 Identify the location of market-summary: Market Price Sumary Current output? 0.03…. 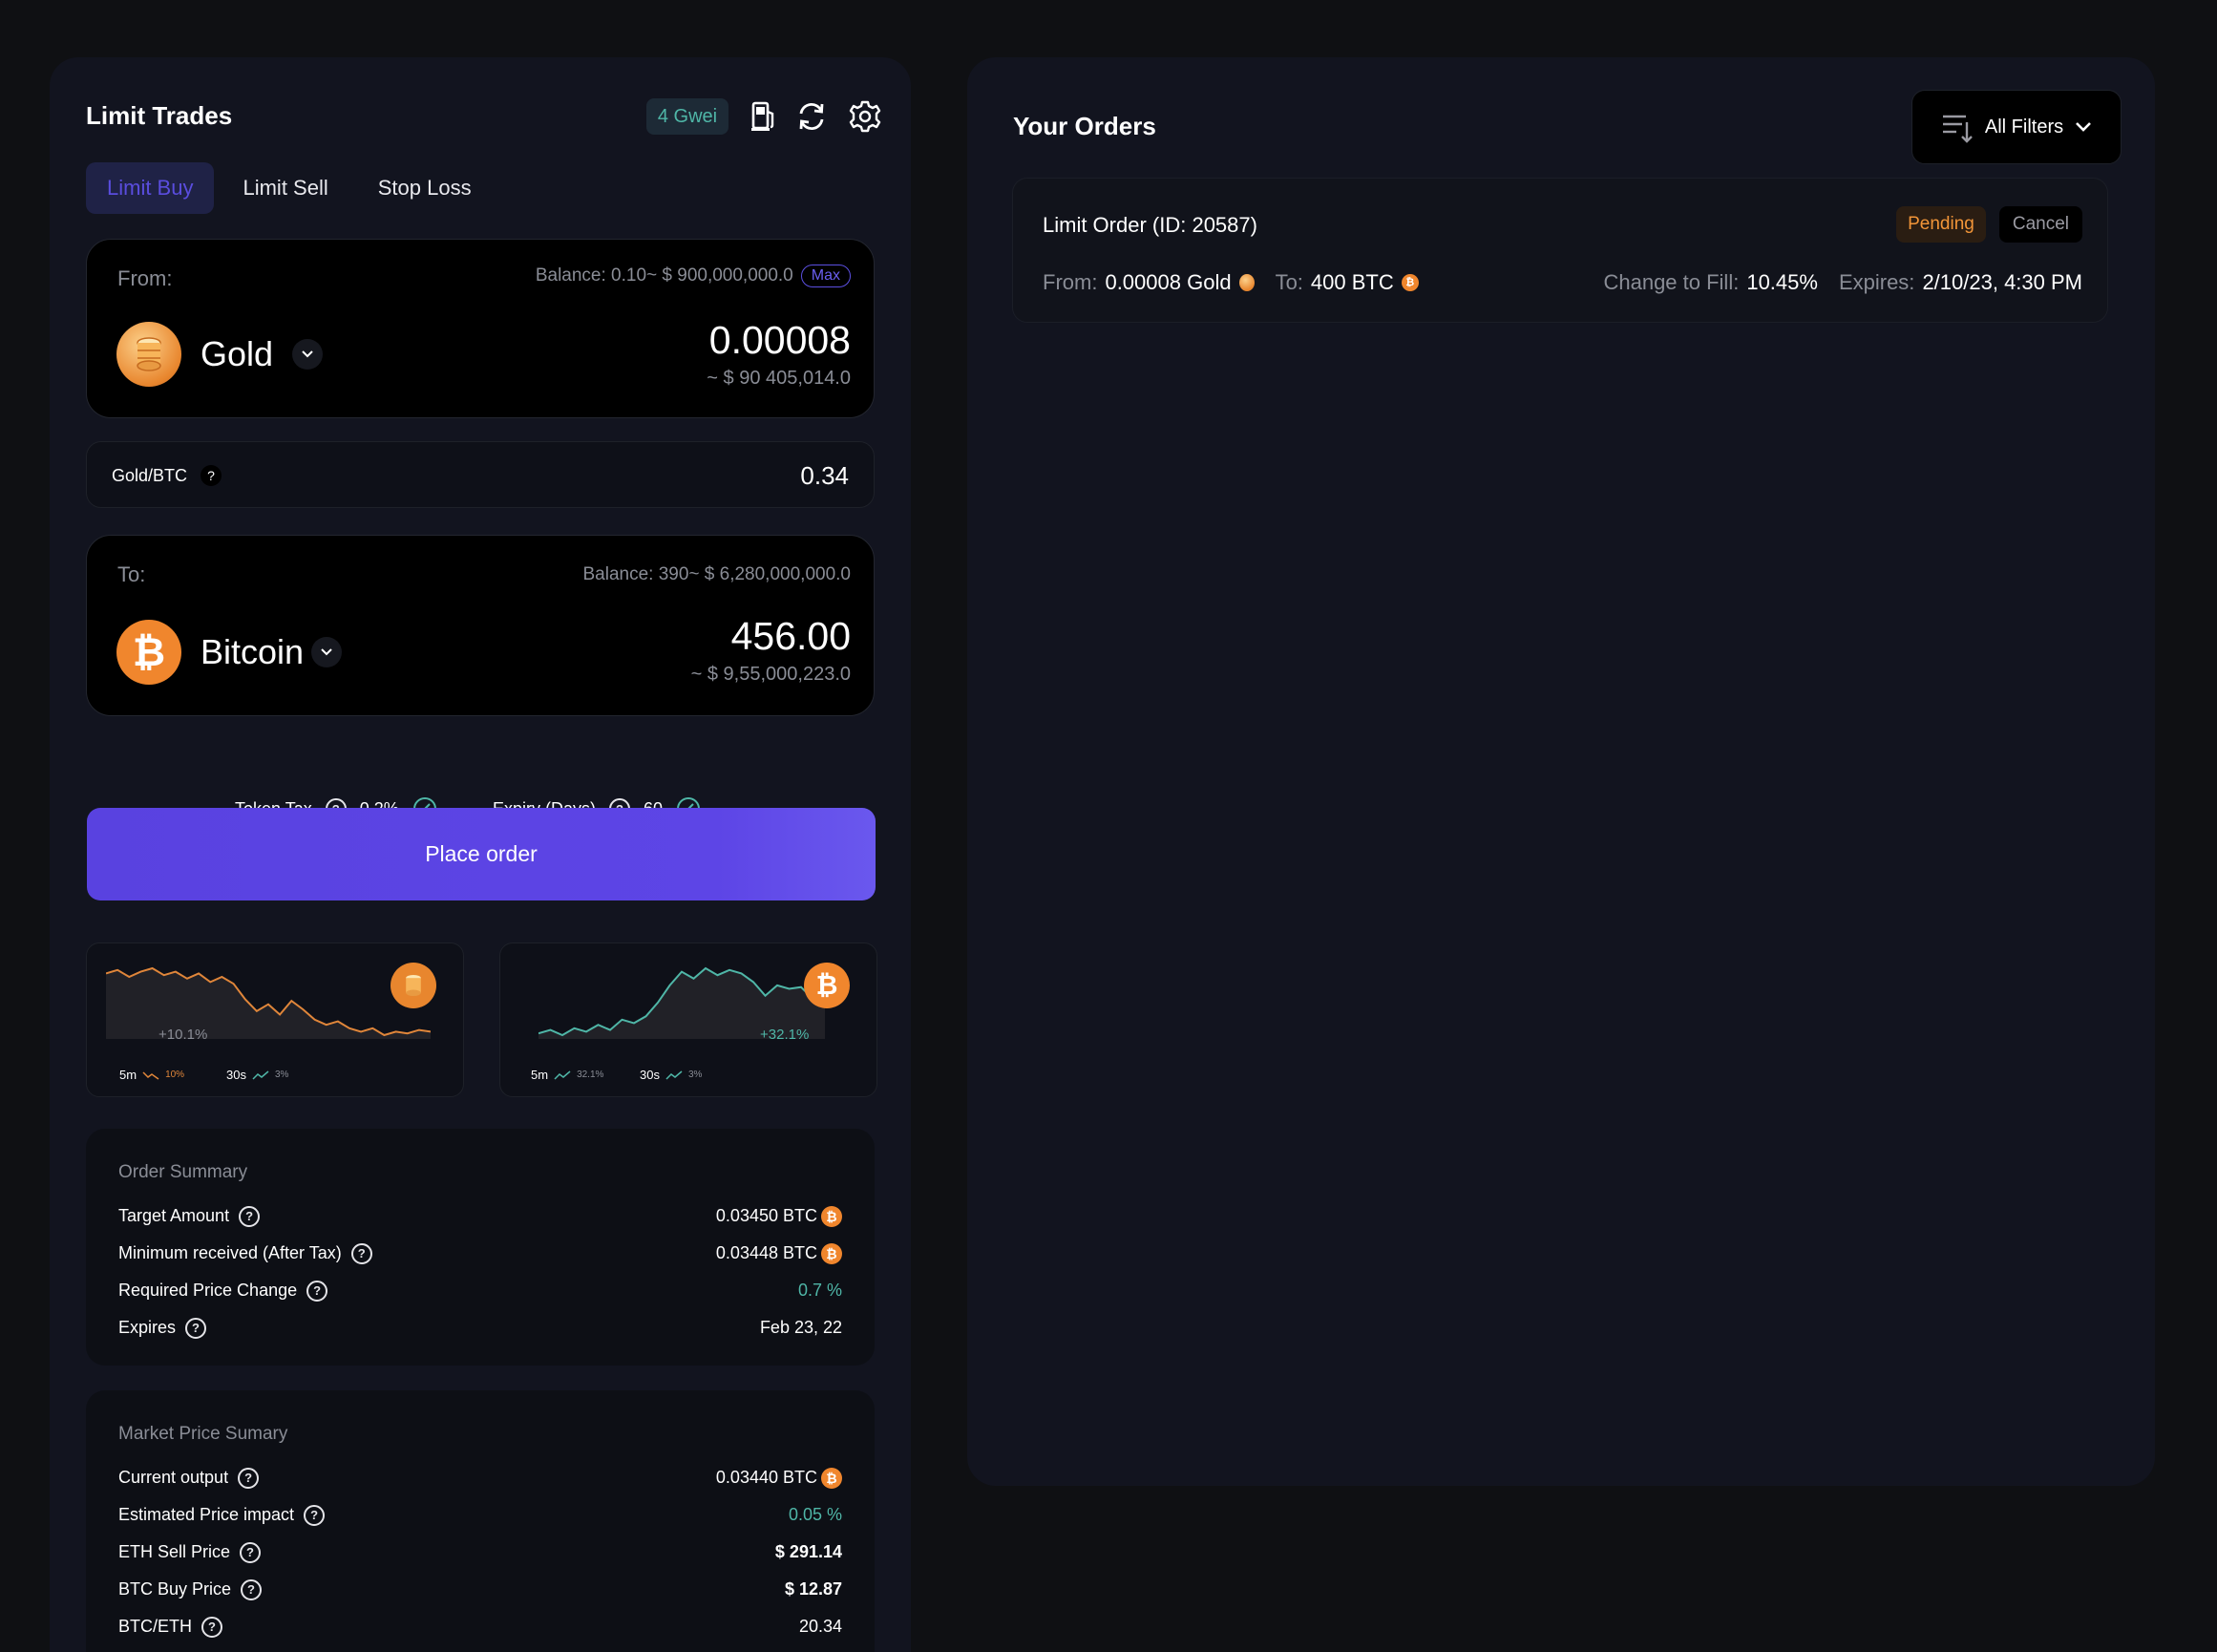
(480, 1521).